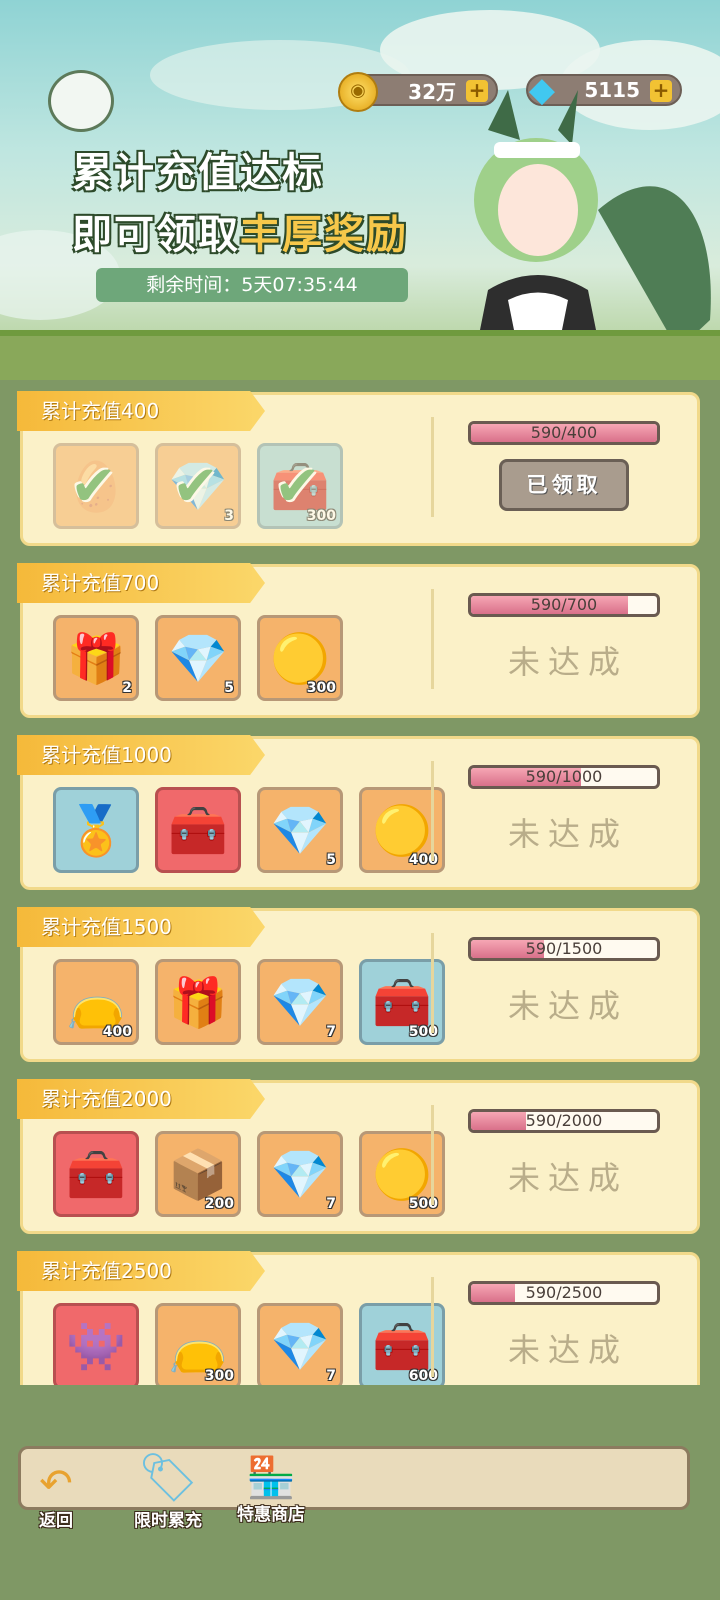 The width and height of the screenshot is (720, 1600). Describe the element at coordinates (156, 235) in the screenshot. I see `headline-prefix: 即可领取` at that location.